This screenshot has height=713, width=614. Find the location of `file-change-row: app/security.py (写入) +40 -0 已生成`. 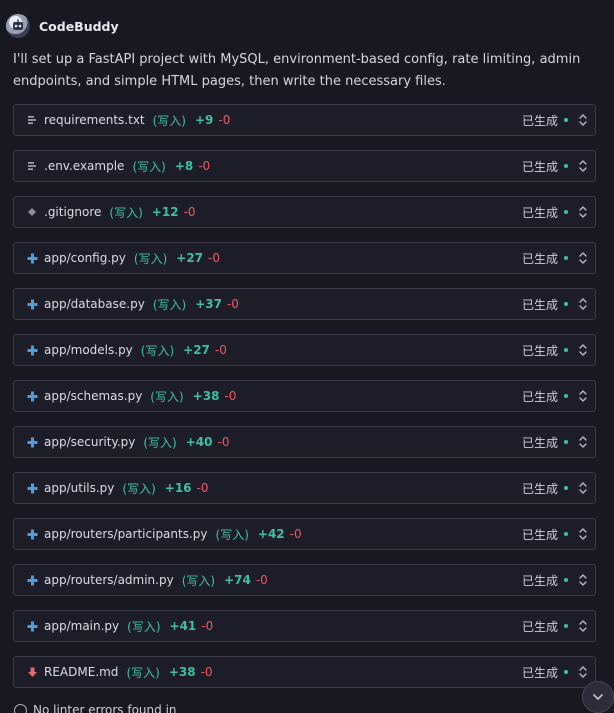

file-change-row: app/security.py (写入) +40 -0 已生成 is located at coordinates (304, 442).